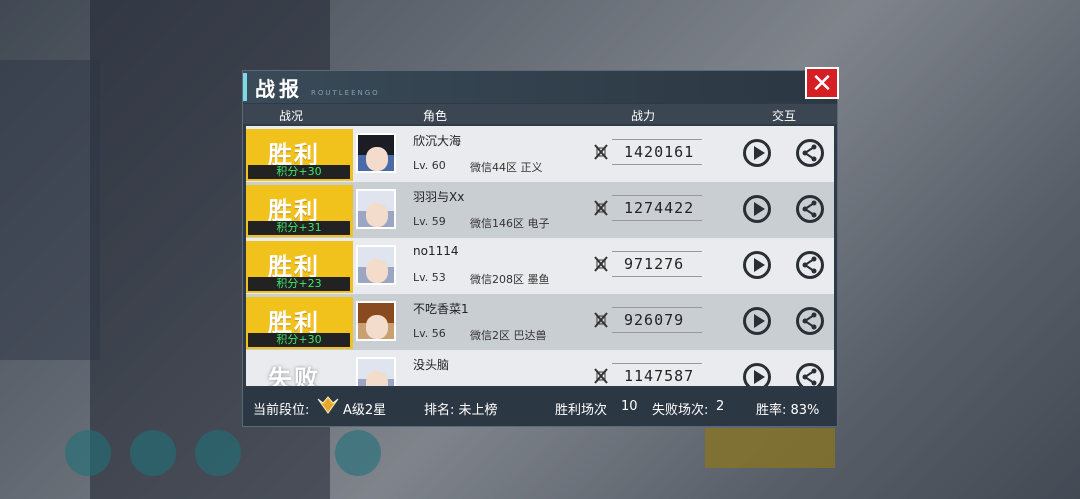  Describe the element at coordinates (437, 141) in the screenshot. I see `player-name: 欣沉大海` at that location.